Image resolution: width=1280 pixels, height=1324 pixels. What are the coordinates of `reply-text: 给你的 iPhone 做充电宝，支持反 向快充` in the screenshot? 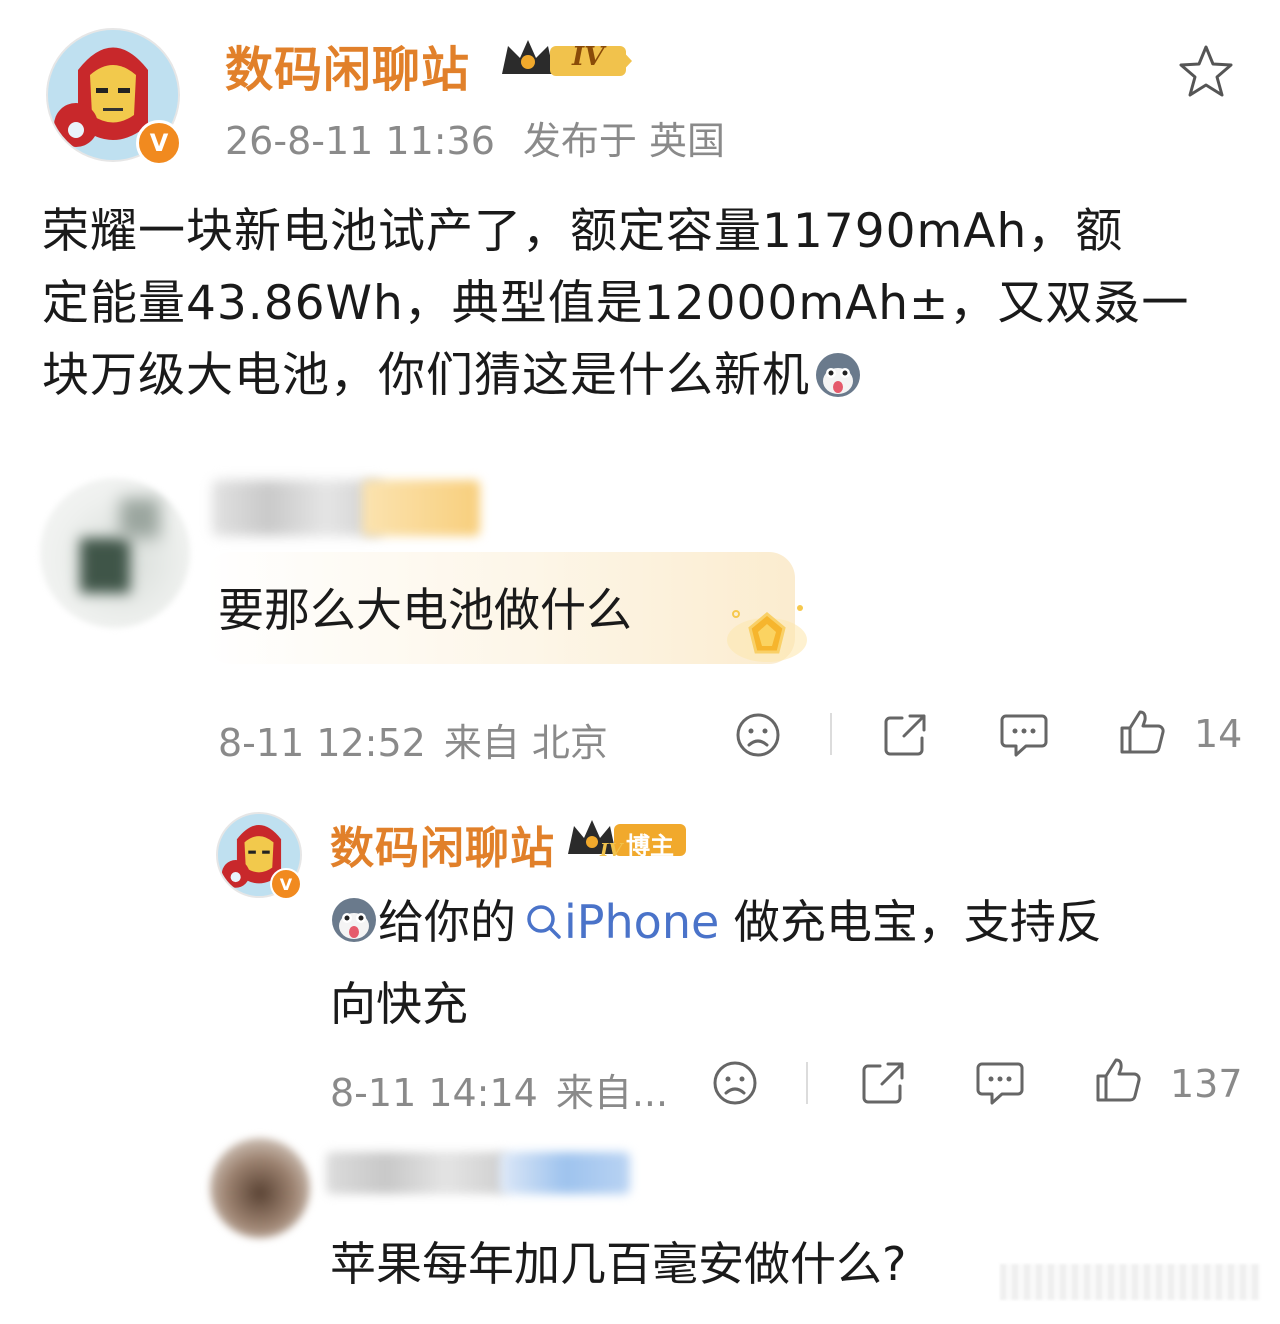 It's located at (780, 963).